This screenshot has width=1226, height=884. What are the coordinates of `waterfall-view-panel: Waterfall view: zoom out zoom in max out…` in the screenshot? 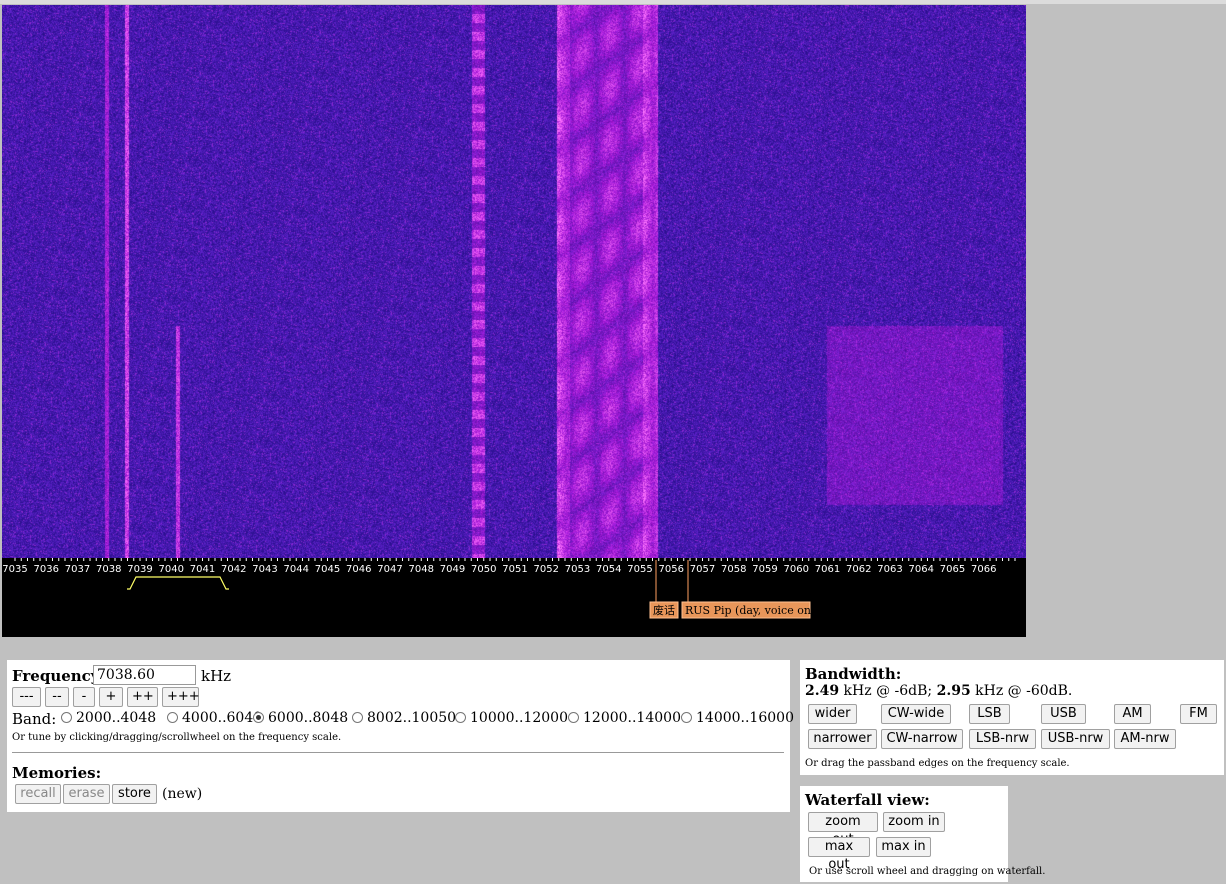 It's located at (922, 834).